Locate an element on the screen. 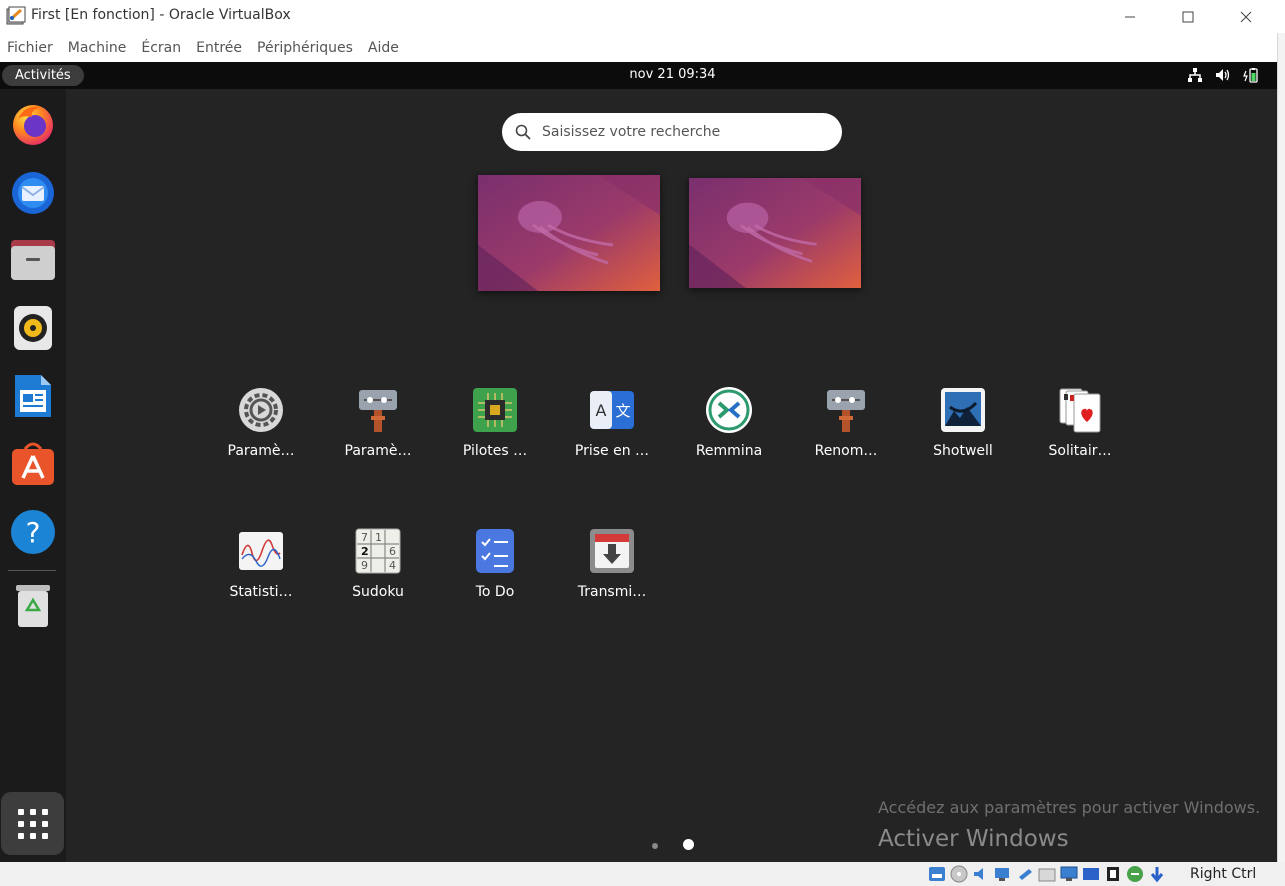  download-icon is located at coordinates (612, 551).